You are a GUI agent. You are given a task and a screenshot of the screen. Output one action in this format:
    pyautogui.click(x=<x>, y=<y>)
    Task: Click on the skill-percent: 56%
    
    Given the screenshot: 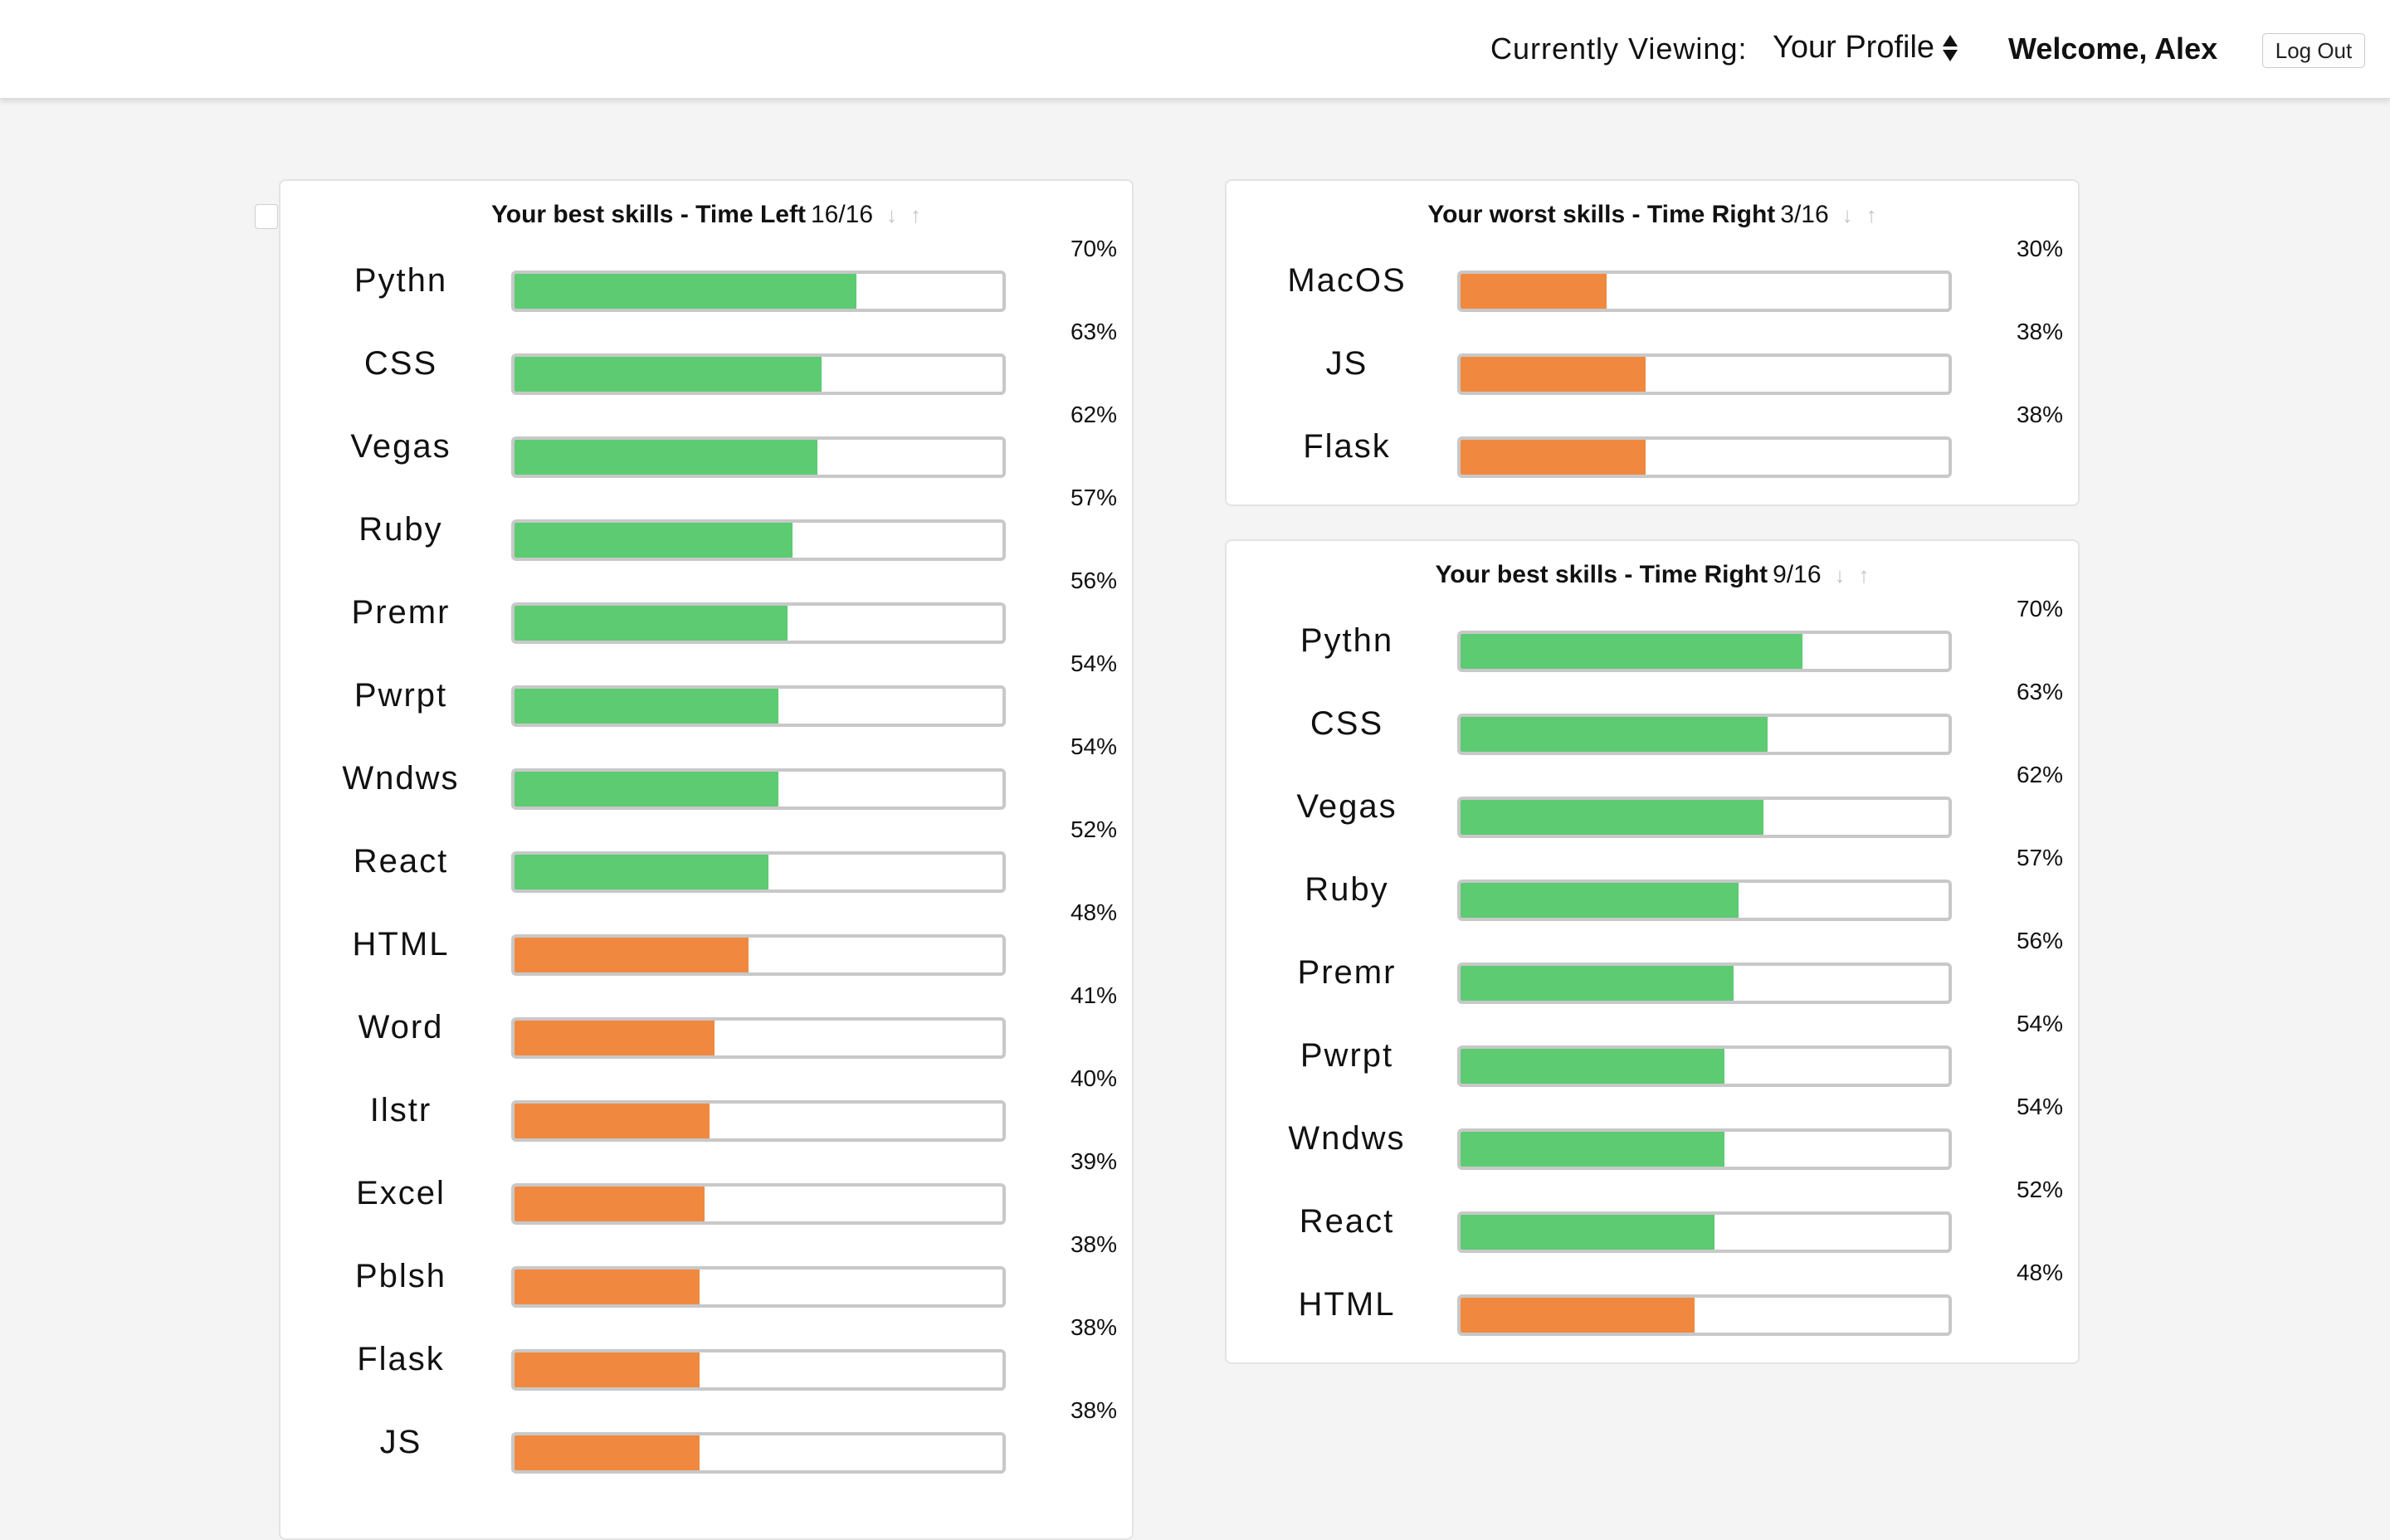 What is the action you would take?
    pyautogui.click(x=1093, y=580)
    